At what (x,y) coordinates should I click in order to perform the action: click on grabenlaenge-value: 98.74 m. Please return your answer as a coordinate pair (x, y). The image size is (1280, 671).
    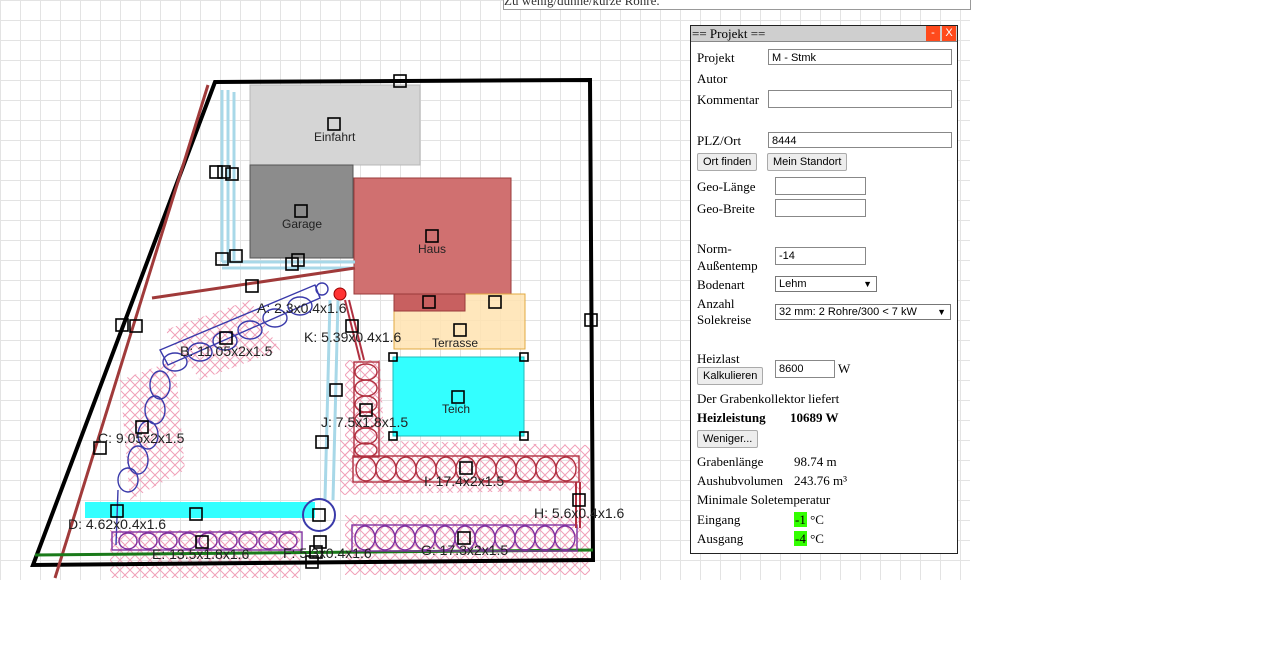
    Looking at the image, I should click on (815, 461).